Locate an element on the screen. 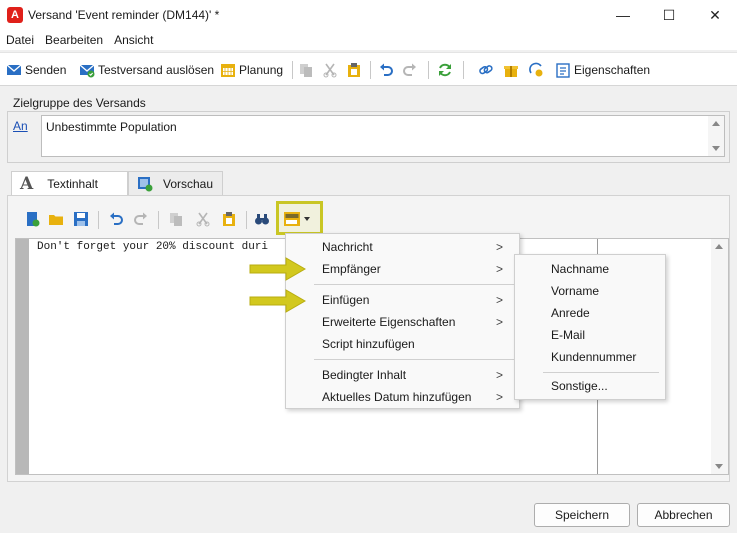 The image size is (737, 533). insert-field-dropdown-button is located at coordinates (298, 220).